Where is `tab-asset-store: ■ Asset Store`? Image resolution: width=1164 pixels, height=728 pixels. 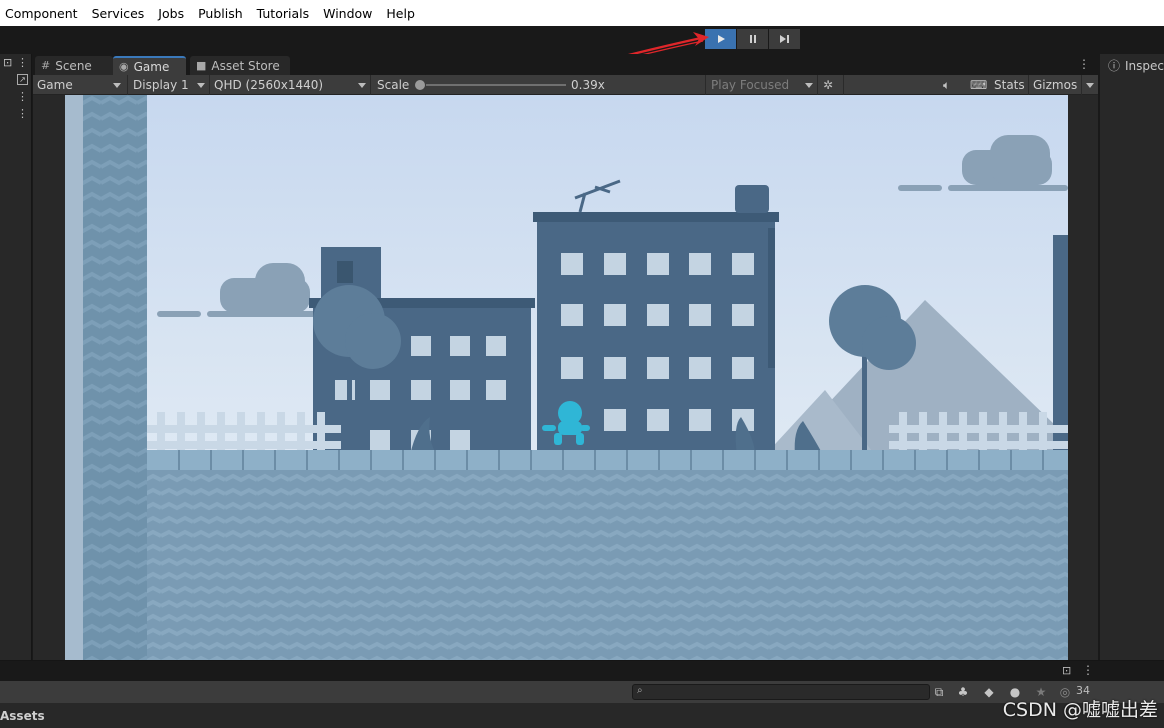 tab-asset-store: ■ Asset Store is located at coordinates (240, 65).